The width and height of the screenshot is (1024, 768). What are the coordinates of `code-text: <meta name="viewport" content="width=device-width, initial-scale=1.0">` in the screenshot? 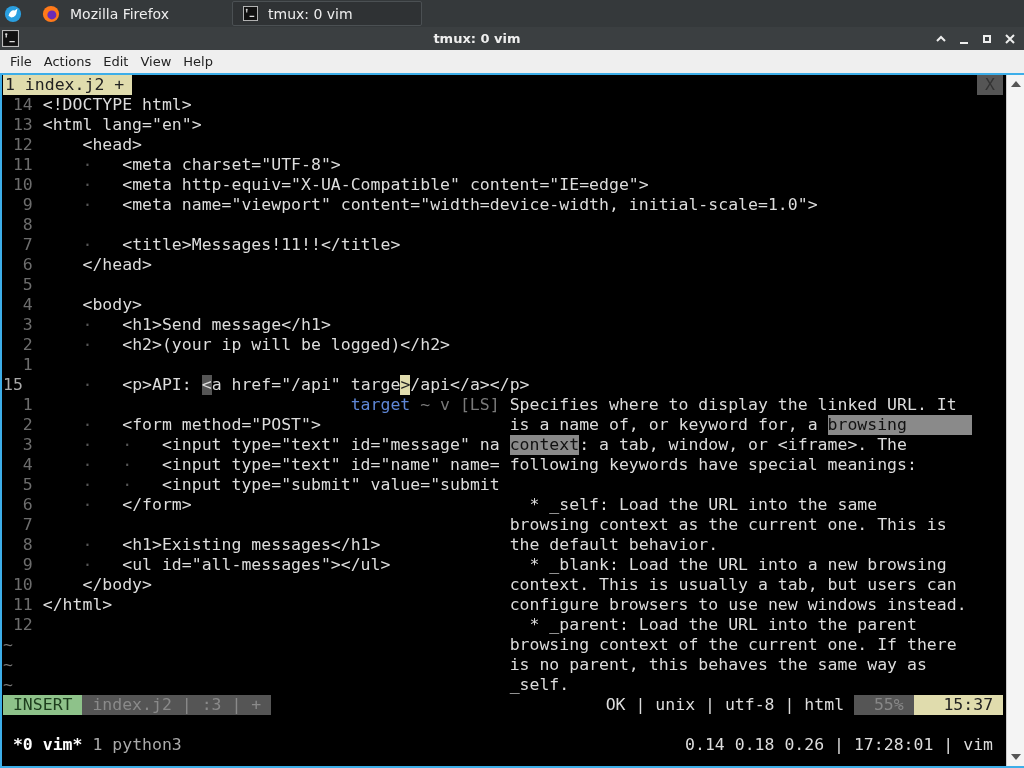 It's located at (470, 205).